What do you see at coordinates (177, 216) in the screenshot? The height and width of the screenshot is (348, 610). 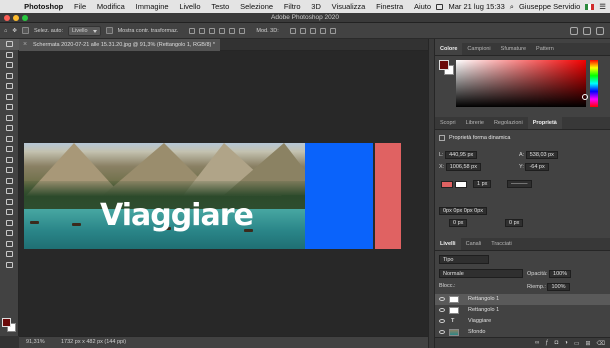 I see `viaggiare-text-layer: Viaggiare` at bounding box center [177, 216].